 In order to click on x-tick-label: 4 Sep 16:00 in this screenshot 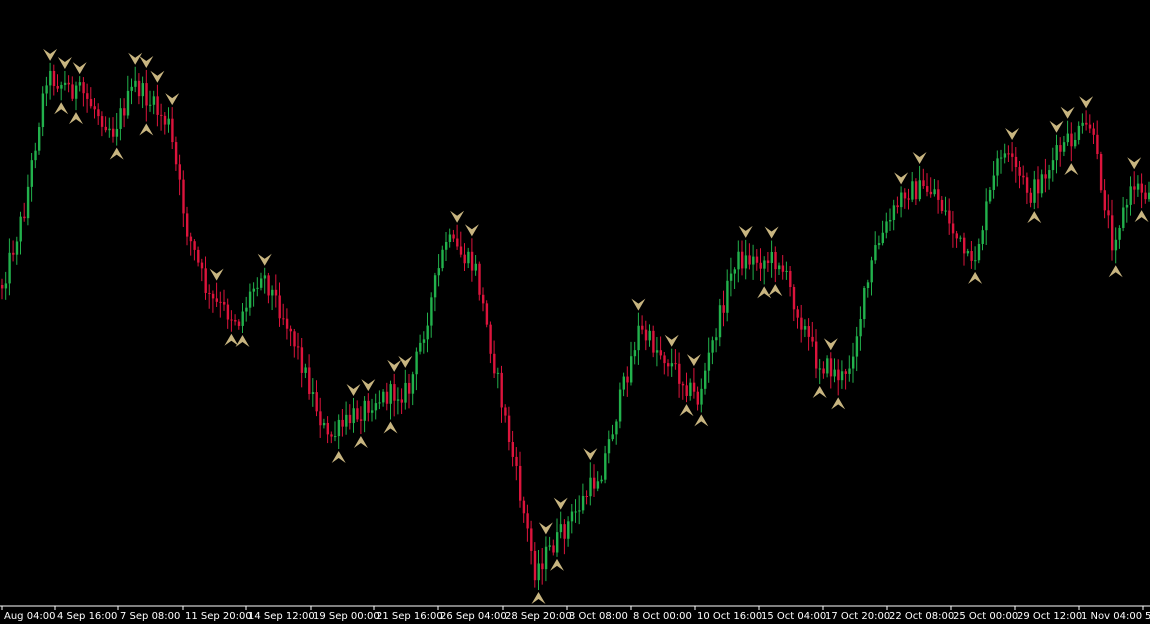, I will do `click(87, 616)`.